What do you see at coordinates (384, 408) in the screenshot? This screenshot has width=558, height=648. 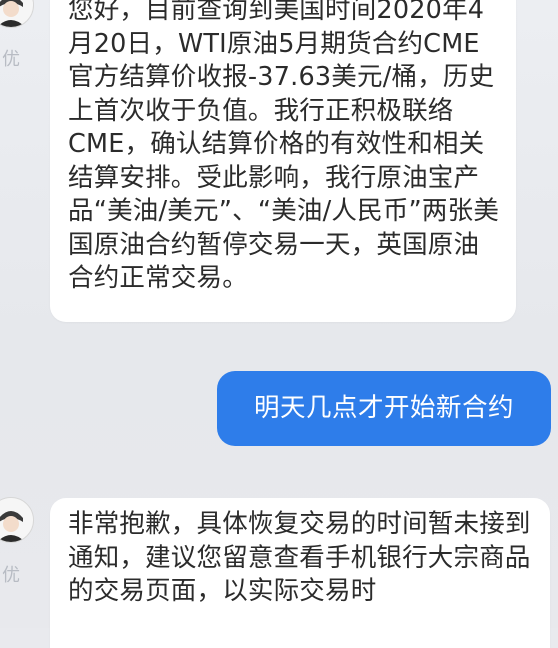 I see `outgoing-message-bubble: 明天几点才开始新合约` at bounding box center [384, 408].